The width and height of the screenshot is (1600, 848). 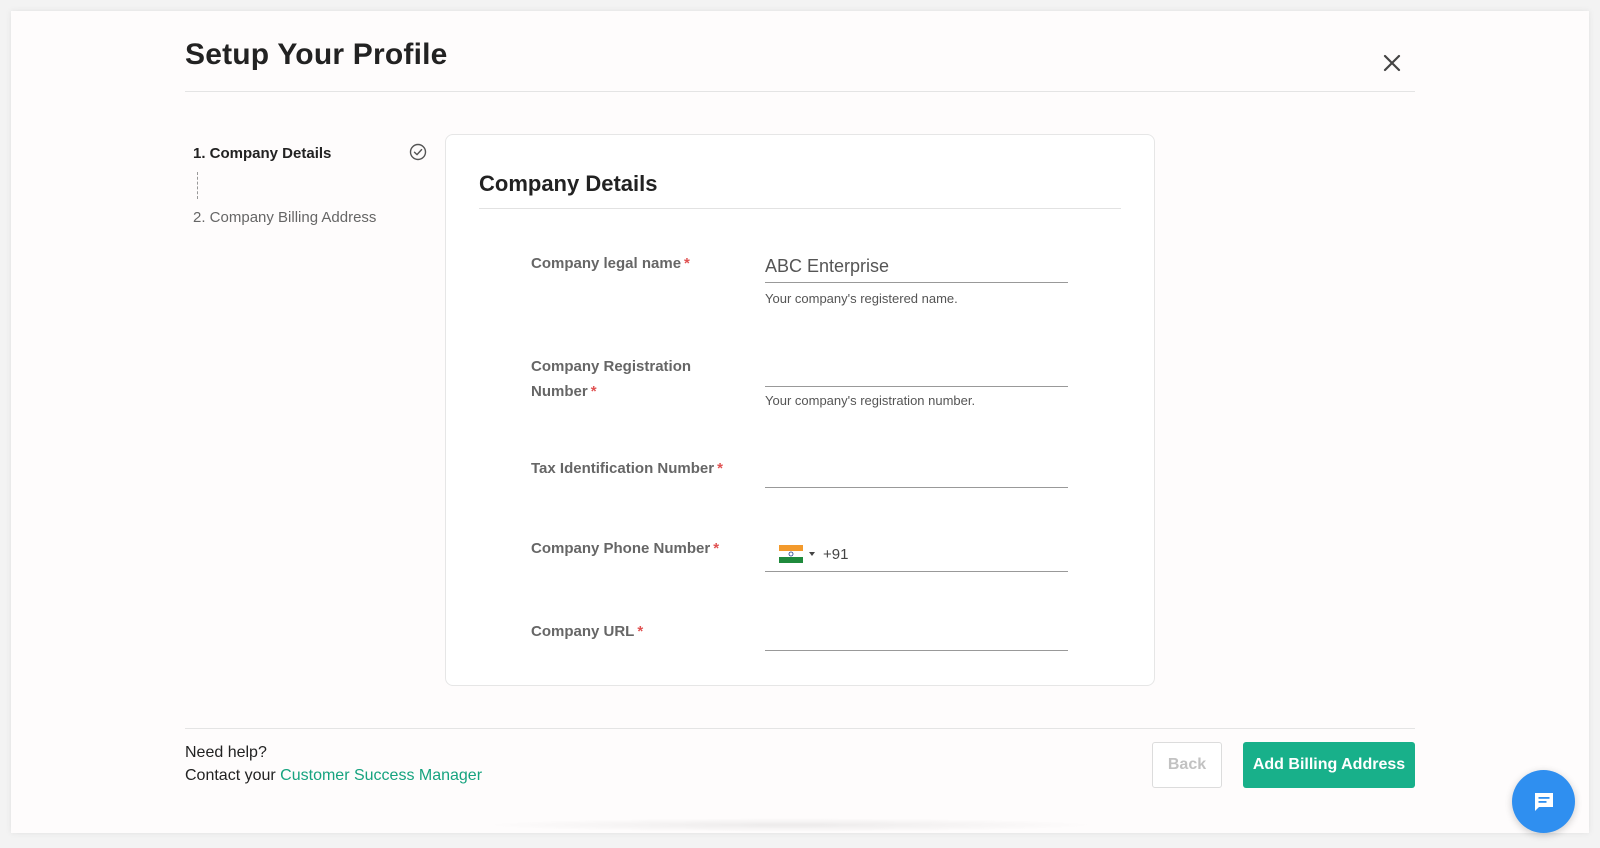 I want to click on country-code-selector, so click(x=799, y=555).